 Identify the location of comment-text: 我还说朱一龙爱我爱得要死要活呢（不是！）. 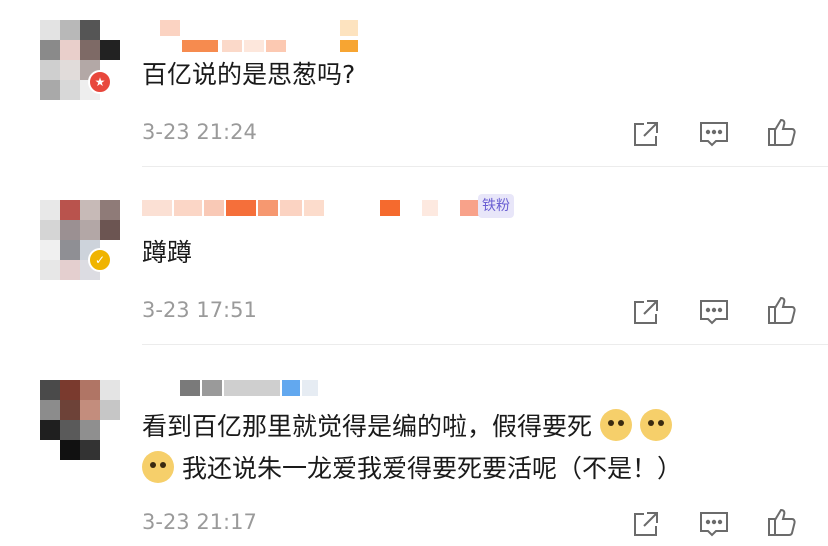
(412, 469).